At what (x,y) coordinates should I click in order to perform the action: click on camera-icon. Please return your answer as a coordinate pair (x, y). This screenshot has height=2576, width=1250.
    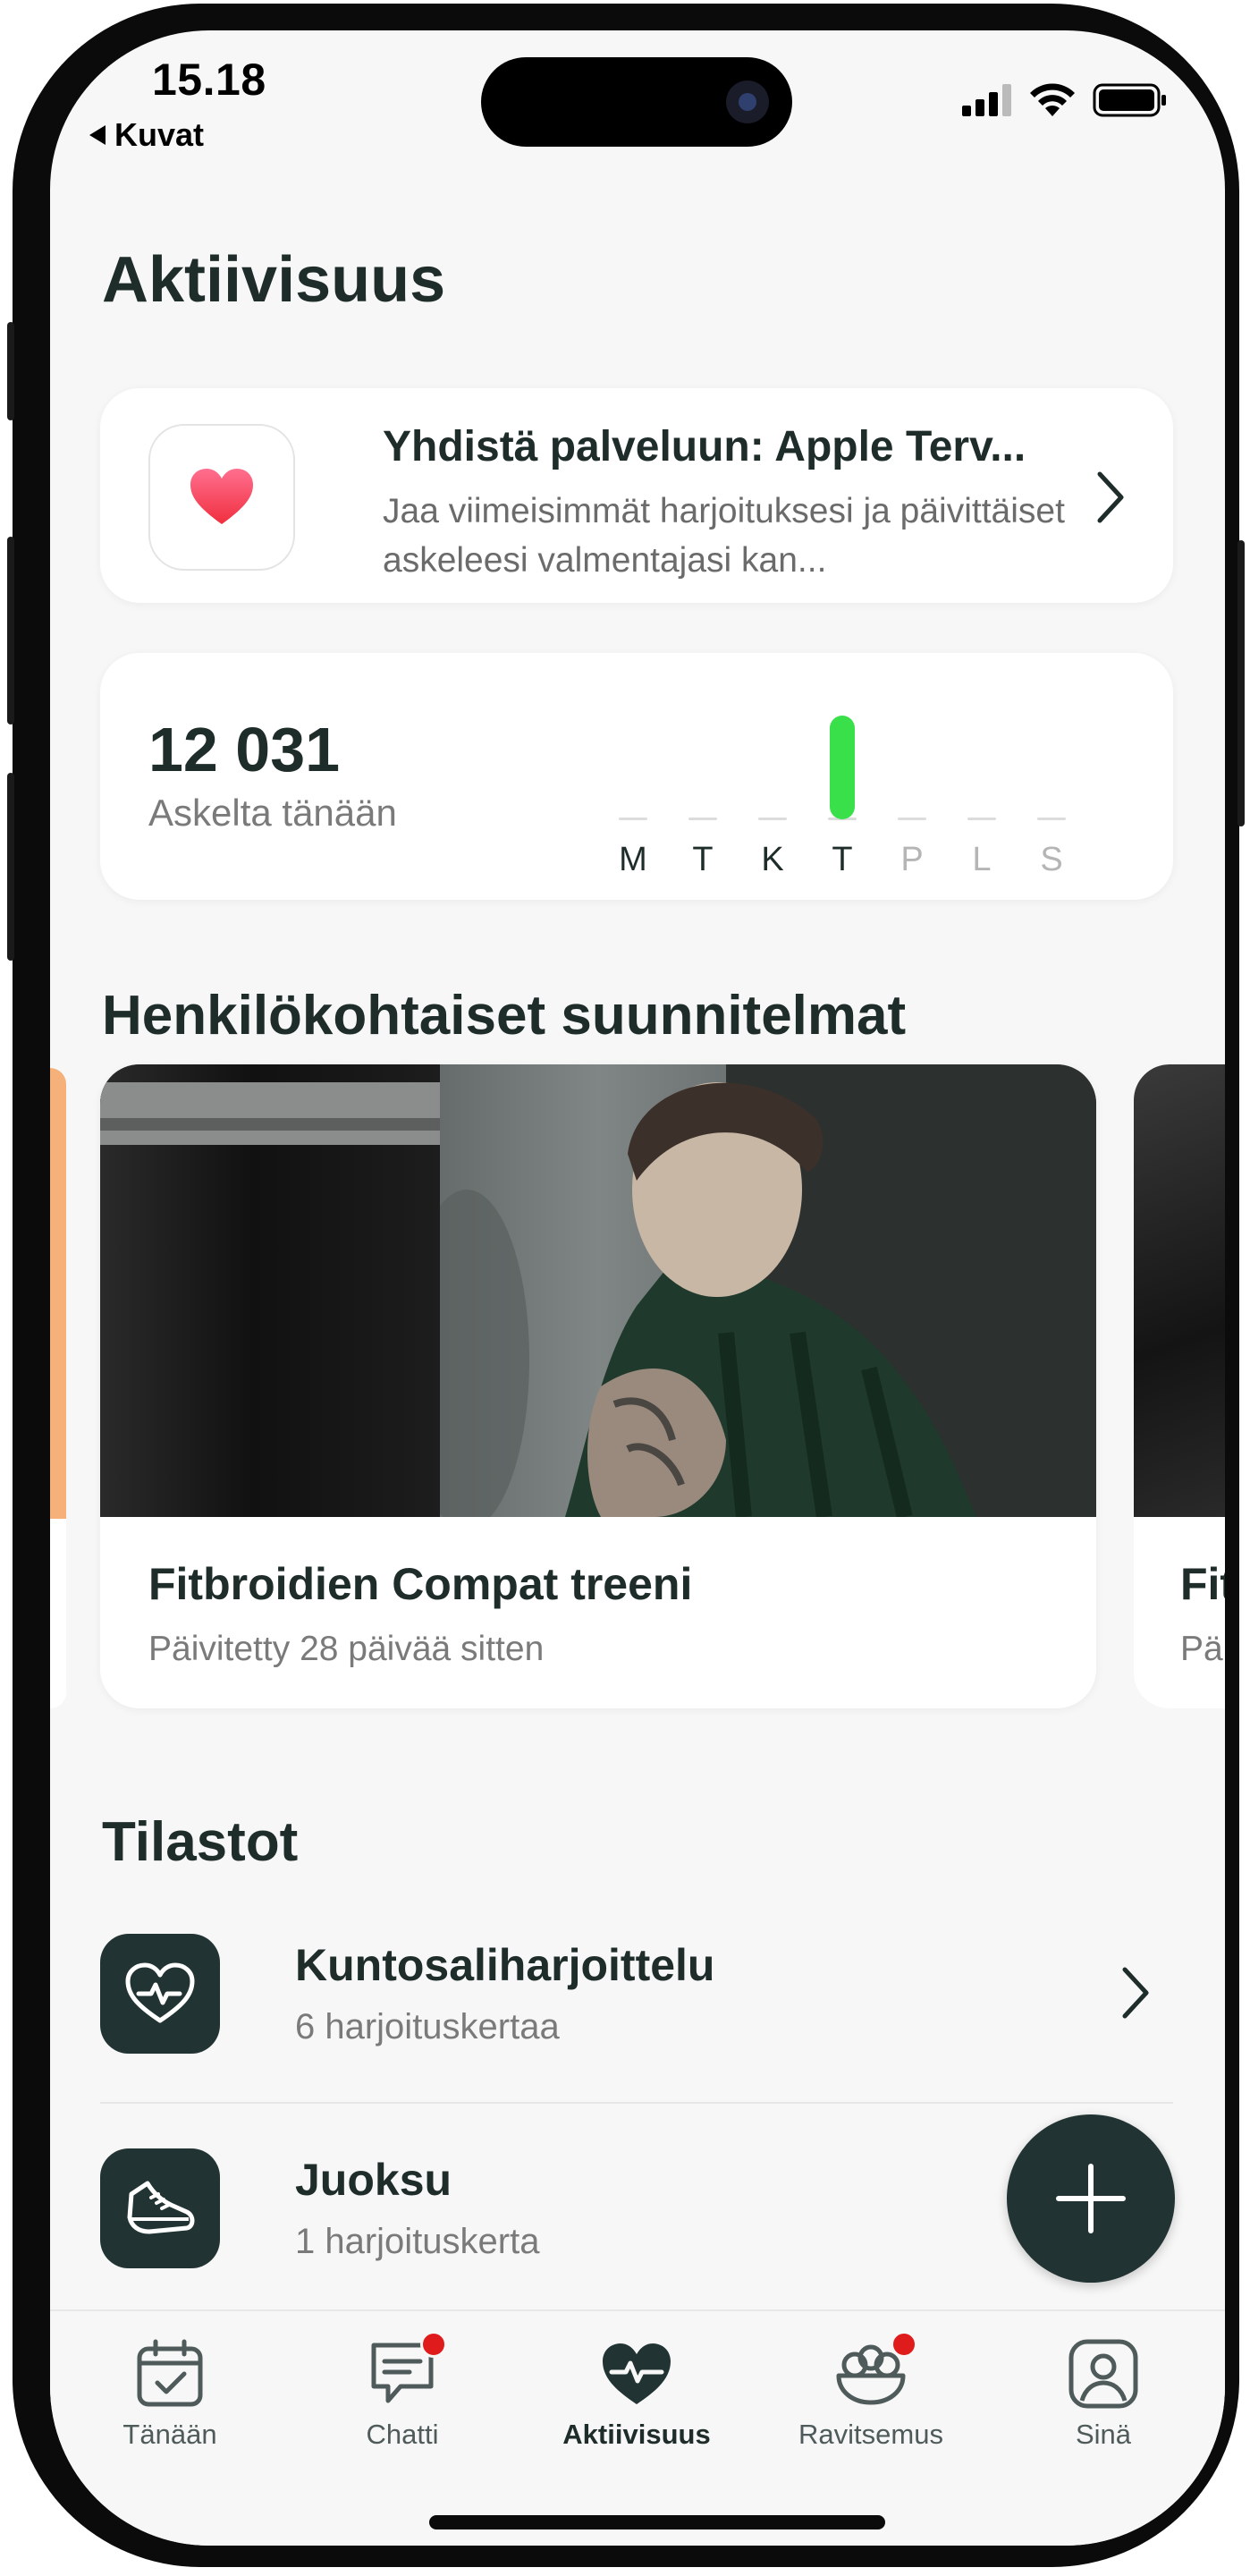
    Looking at the image, I should click on (747, 101).